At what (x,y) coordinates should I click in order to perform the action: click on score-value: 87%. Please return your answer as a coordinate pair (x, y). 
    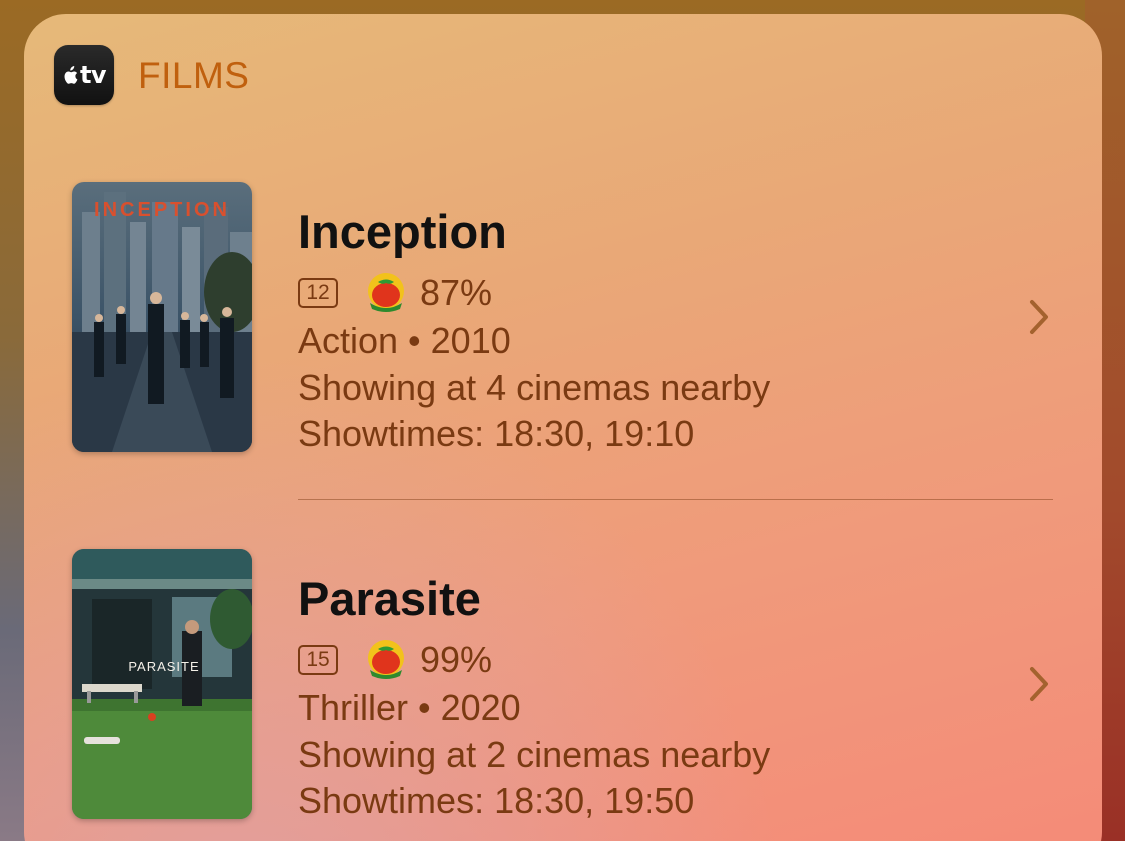
    Looking at the image, I should click on (456, 292).